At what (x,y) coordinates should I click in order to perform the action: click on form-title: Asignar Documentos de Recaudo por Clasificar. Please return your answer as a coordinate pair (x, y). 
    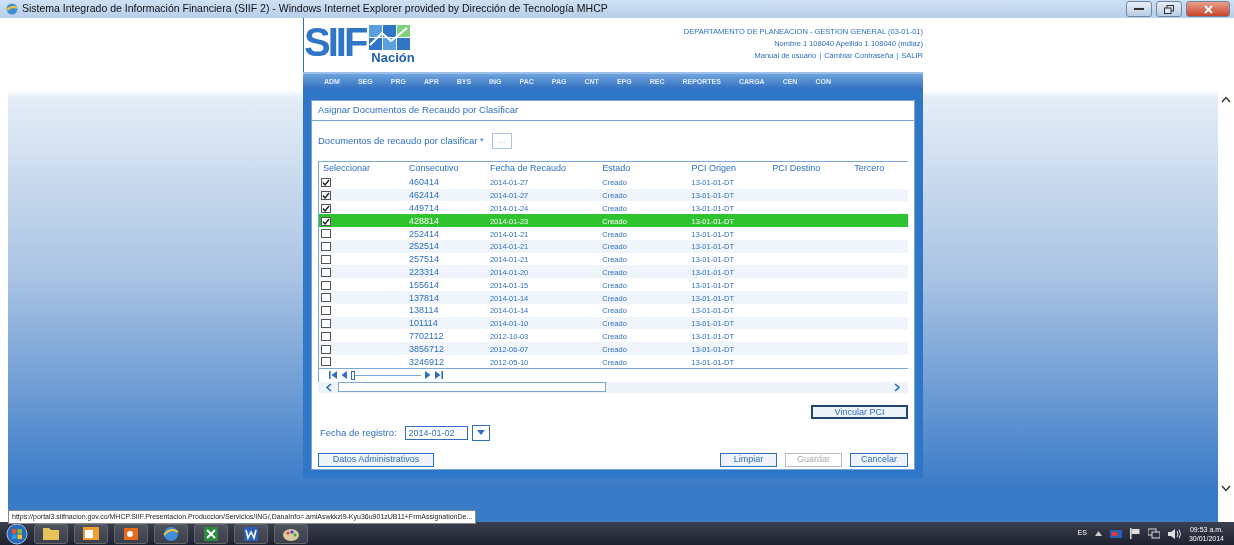
    Looking at the image, I should click on (613, 111).